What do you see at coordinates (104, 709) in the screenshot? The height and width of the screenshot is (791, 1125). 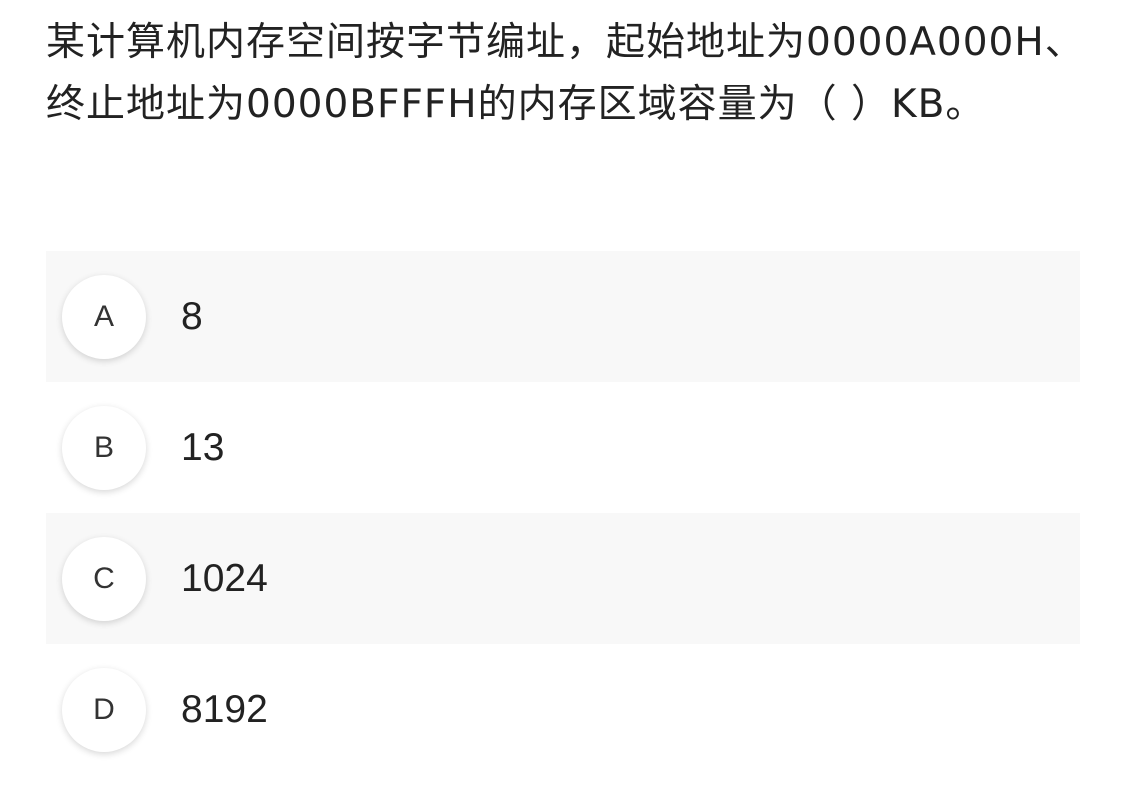 I see `option-letter-badge: D` at bounding box center [104, 709].